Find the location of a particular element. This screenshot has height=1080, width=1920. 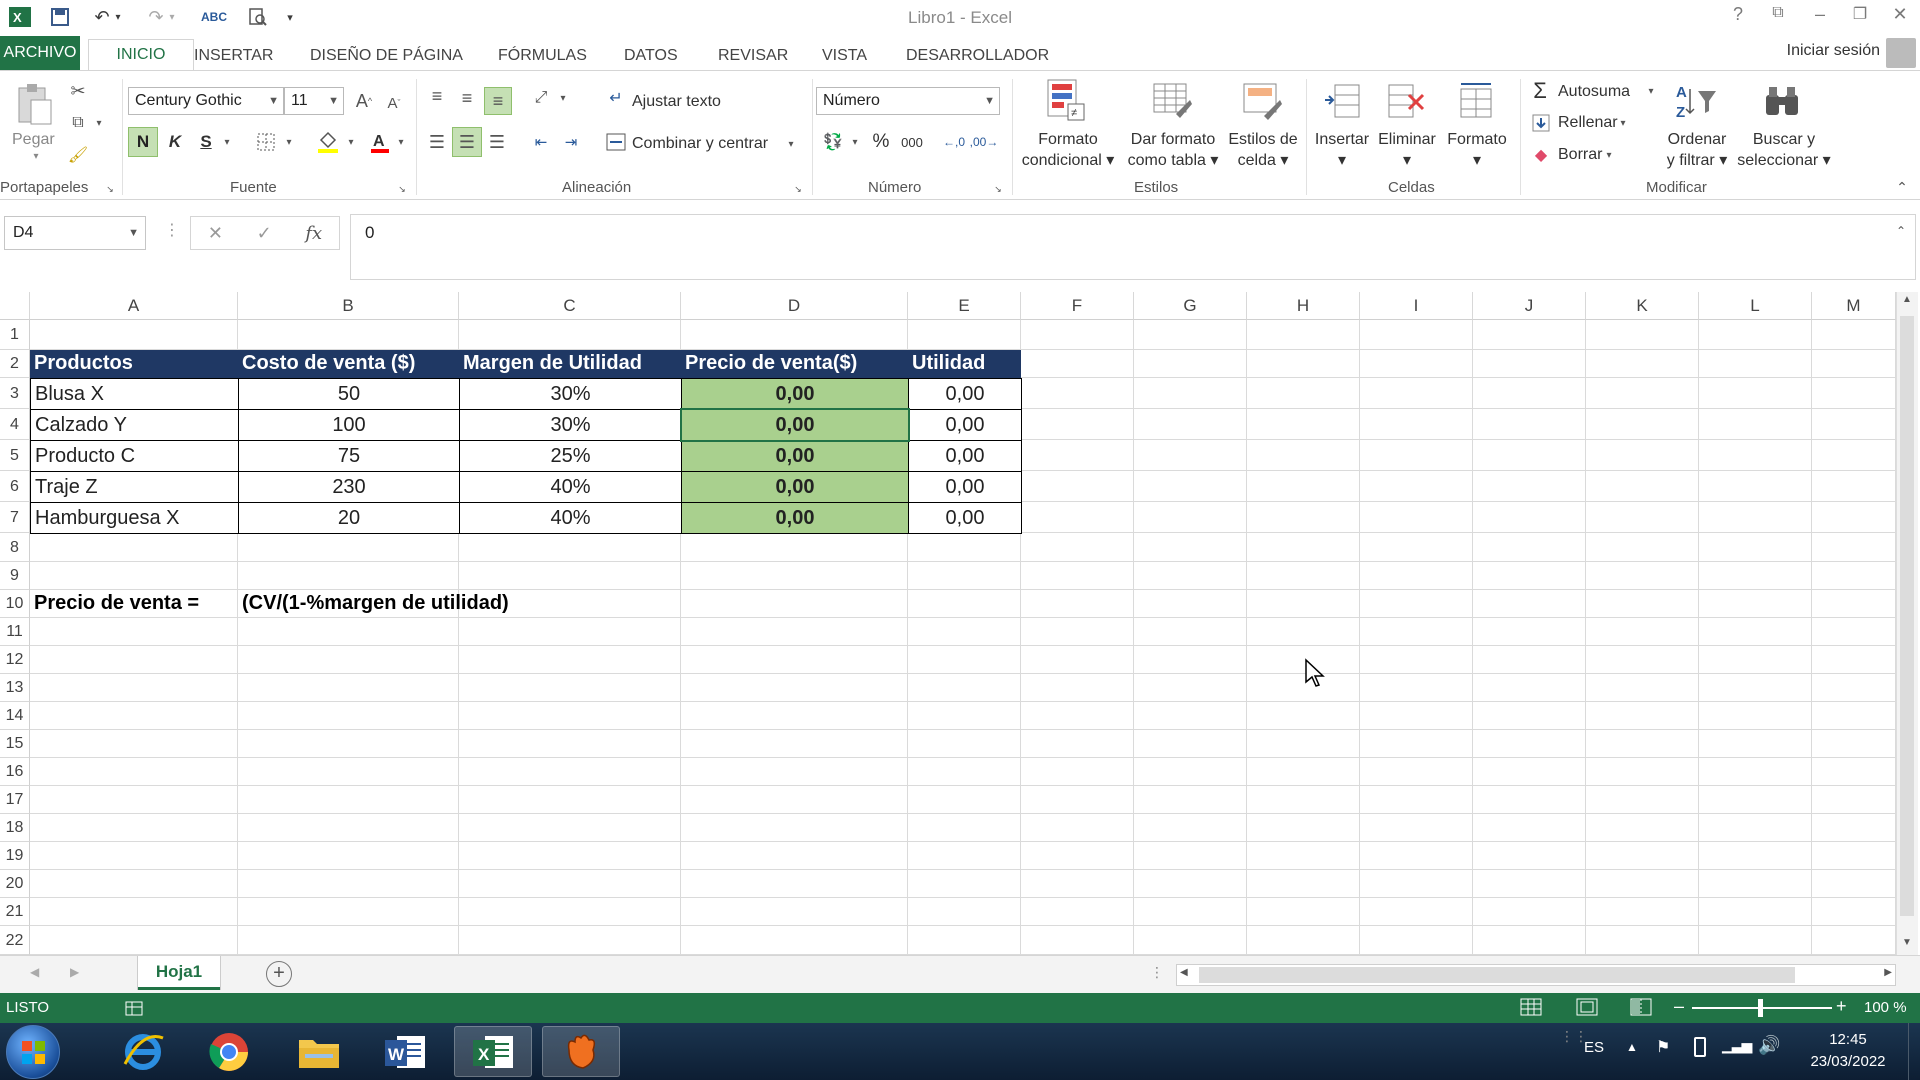

column-header-b: B is located at coordinates (348, 306).